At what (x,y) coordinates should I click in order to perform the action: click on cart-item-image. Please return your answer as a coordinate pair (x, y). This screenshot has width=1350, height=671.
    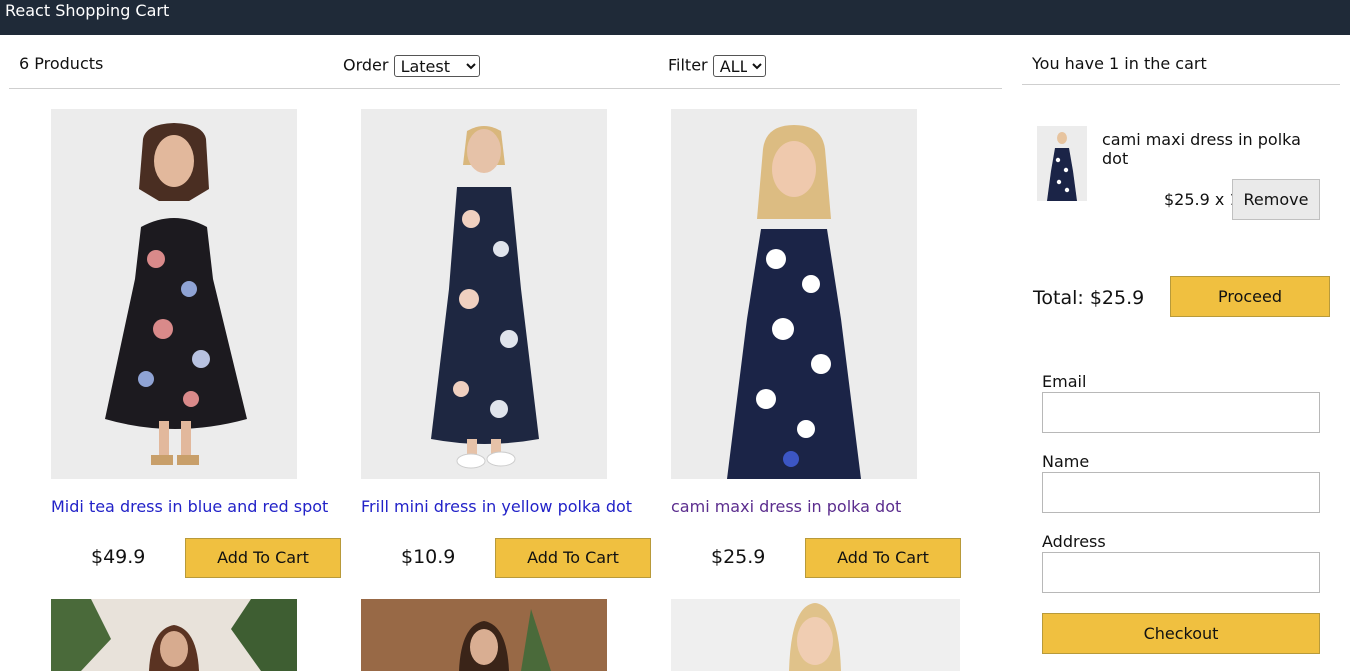
    Looking at the image, I should click on (1062, 163).